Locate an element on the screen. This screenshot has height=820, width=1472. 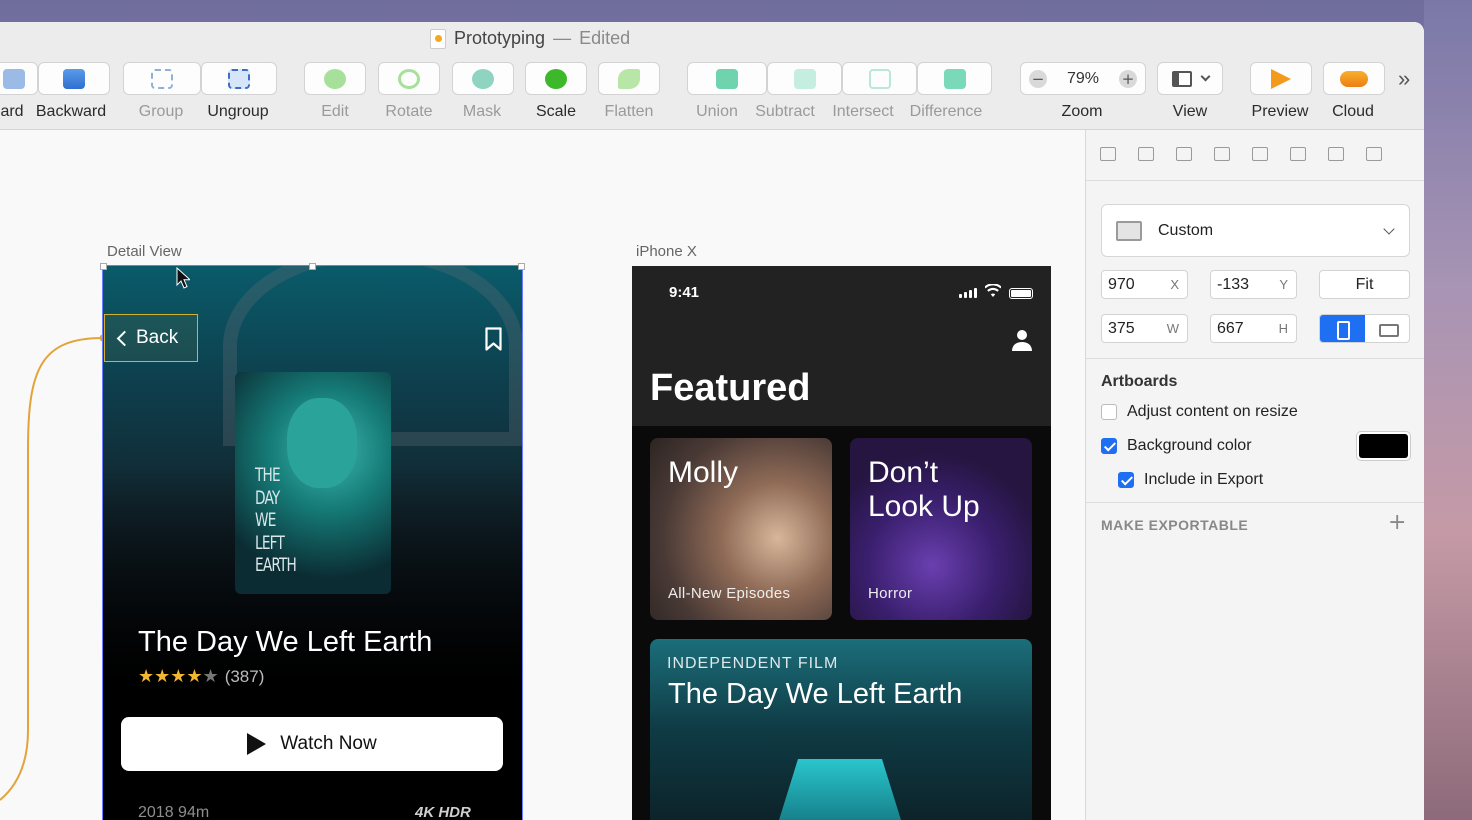
mask-icon is located at coordinates (483, 78).